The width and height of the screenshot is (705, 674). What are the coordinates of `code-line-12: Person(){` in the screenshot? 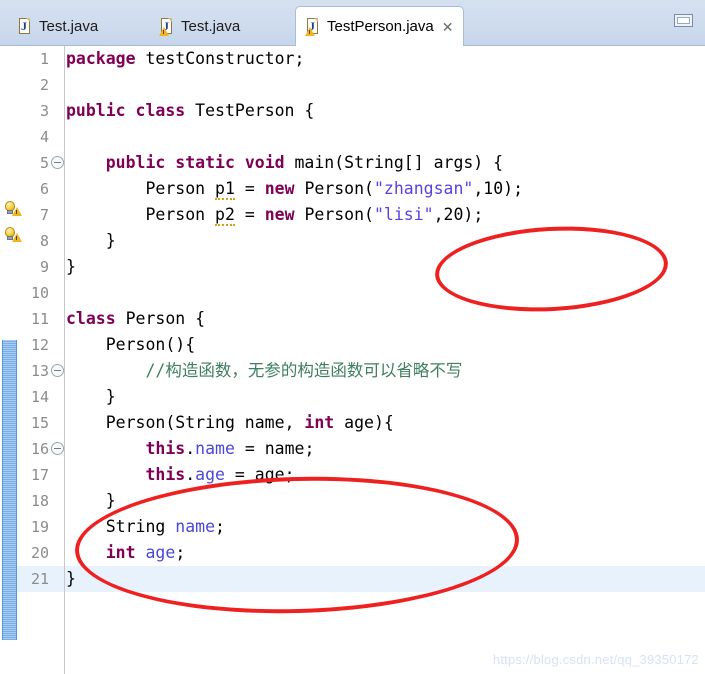 It's located at (385, 345).